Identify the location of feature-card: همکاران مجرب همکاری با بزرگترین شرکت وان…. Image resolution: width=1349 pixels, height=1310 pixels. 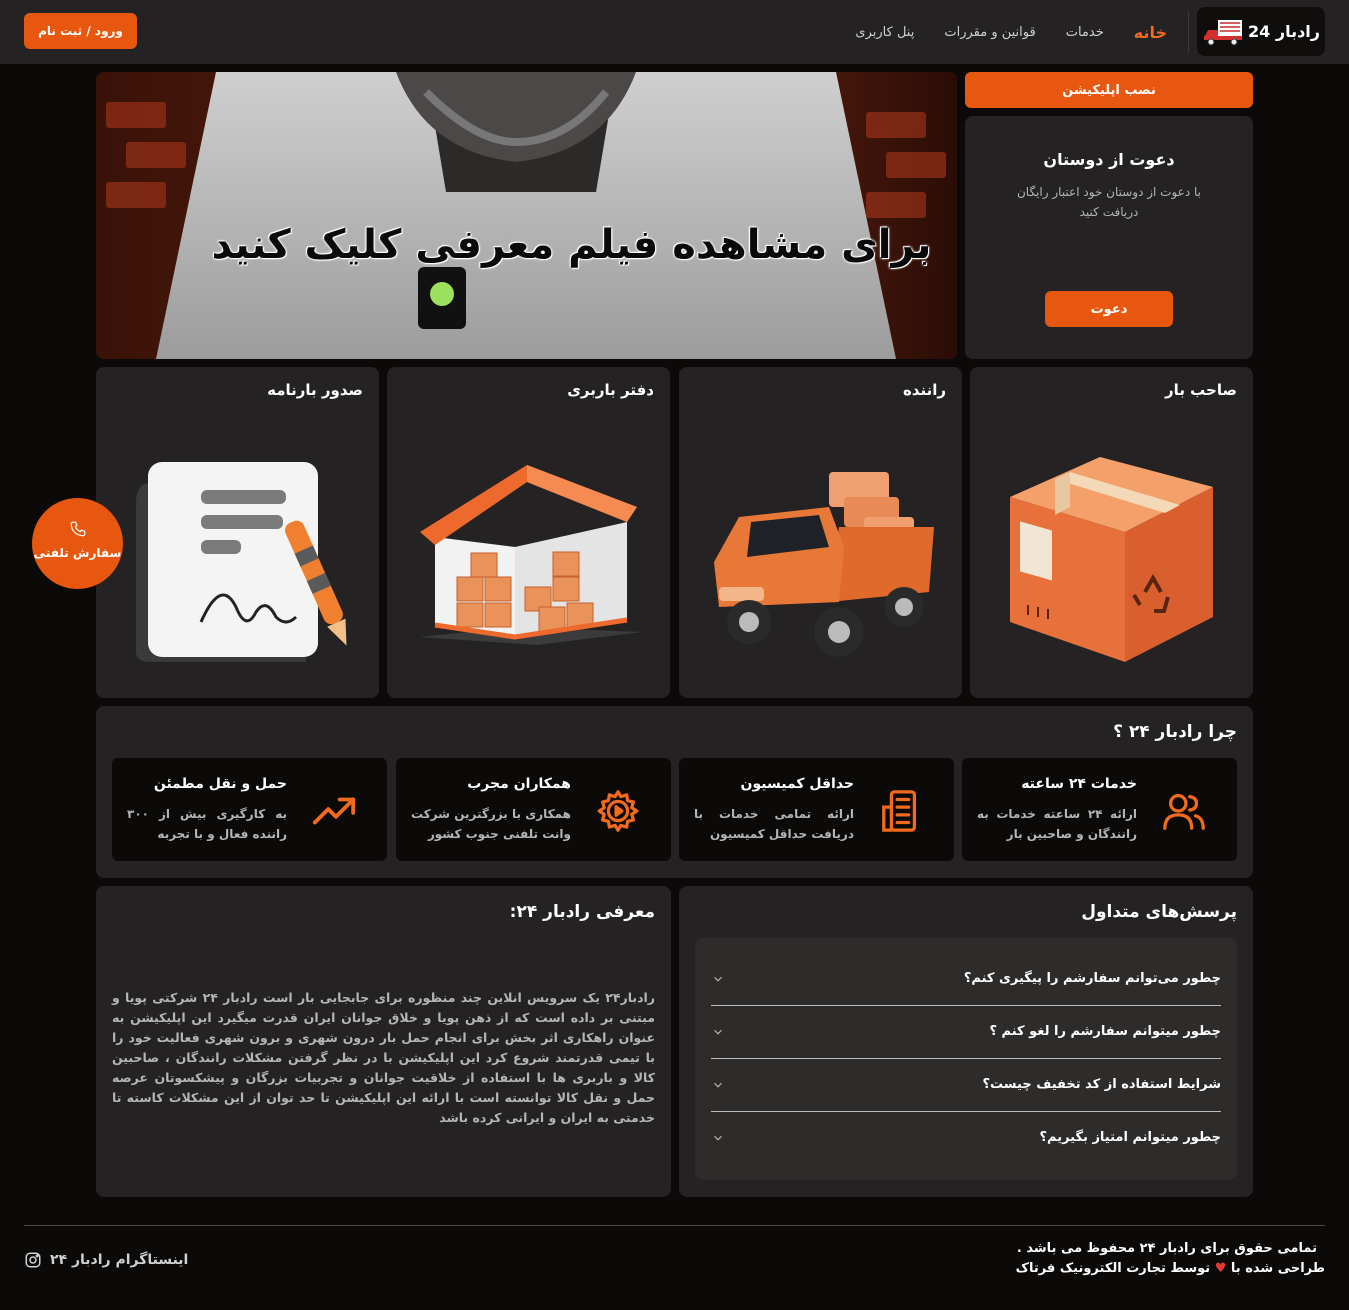
(533, 809).